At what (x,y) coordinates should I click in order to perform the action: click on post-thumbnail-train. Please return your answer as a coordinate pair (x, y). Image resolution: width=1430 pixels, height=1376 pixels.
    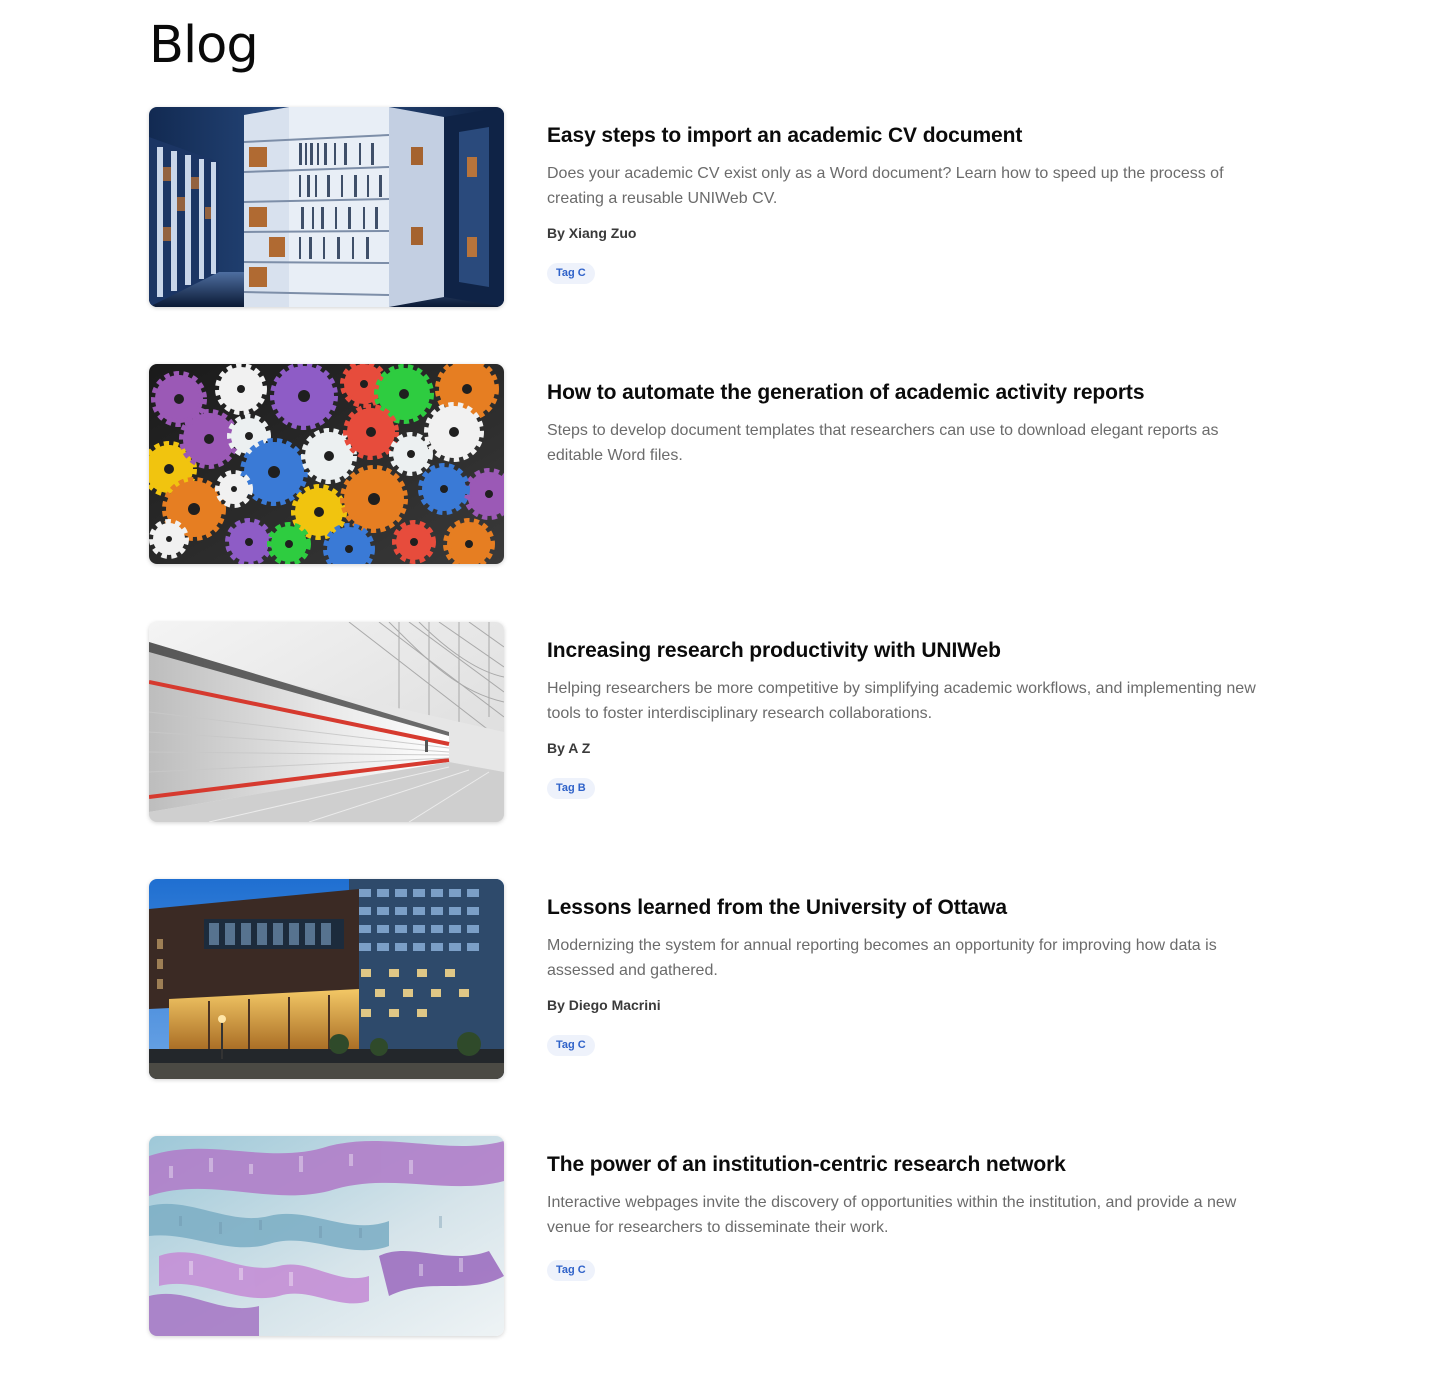
    Looking at the image, I should click on (326, 722).